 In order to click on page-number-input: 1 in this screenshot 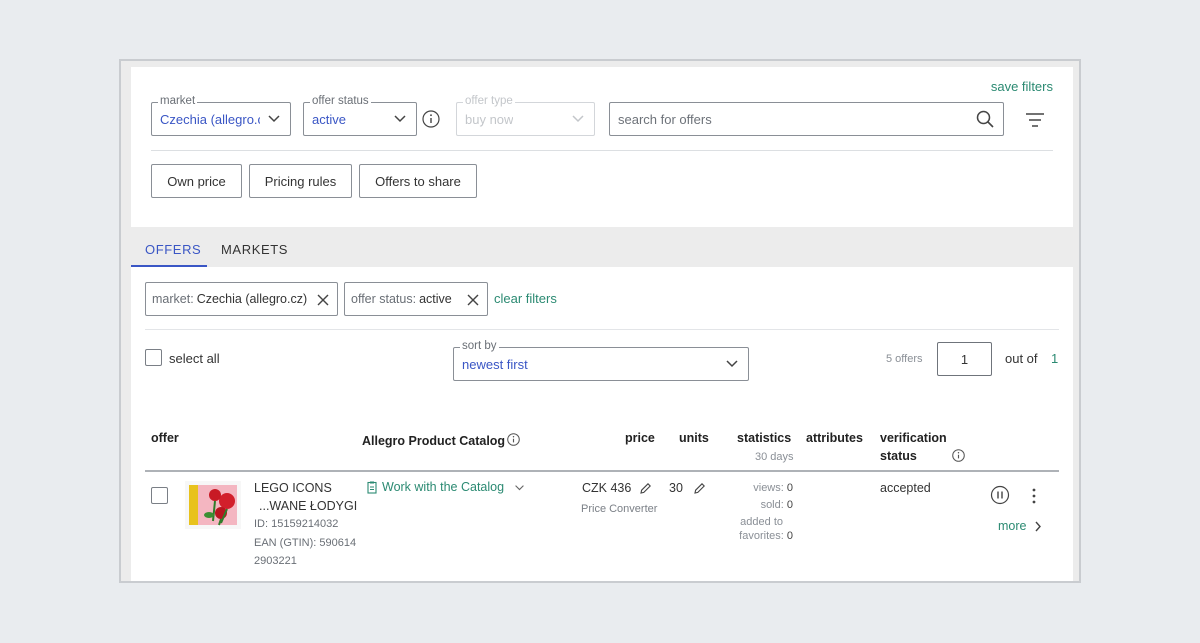, I will do `click(964, 359)`.